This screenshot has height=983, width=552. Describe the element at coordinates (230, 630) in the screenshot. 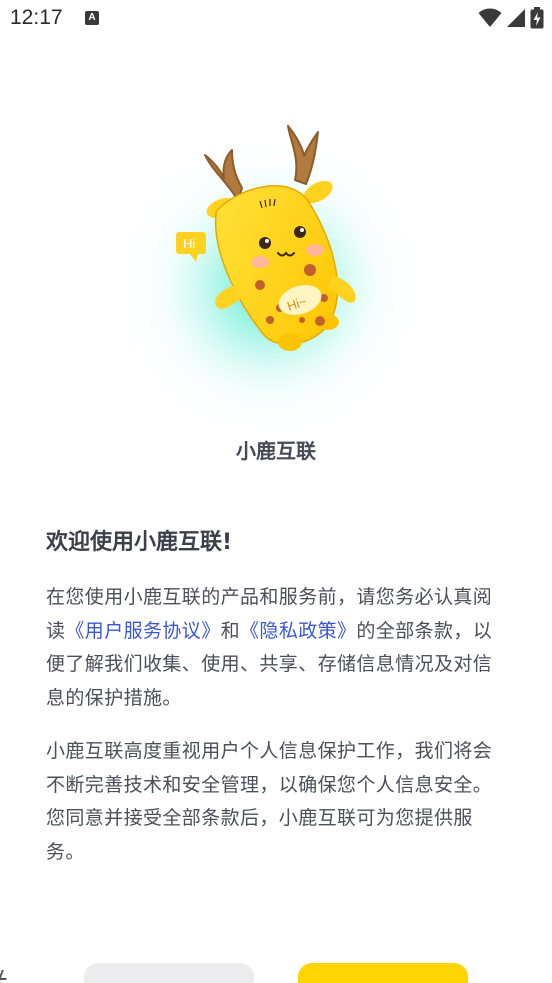

I see `para1-text-and: 和` at that location.